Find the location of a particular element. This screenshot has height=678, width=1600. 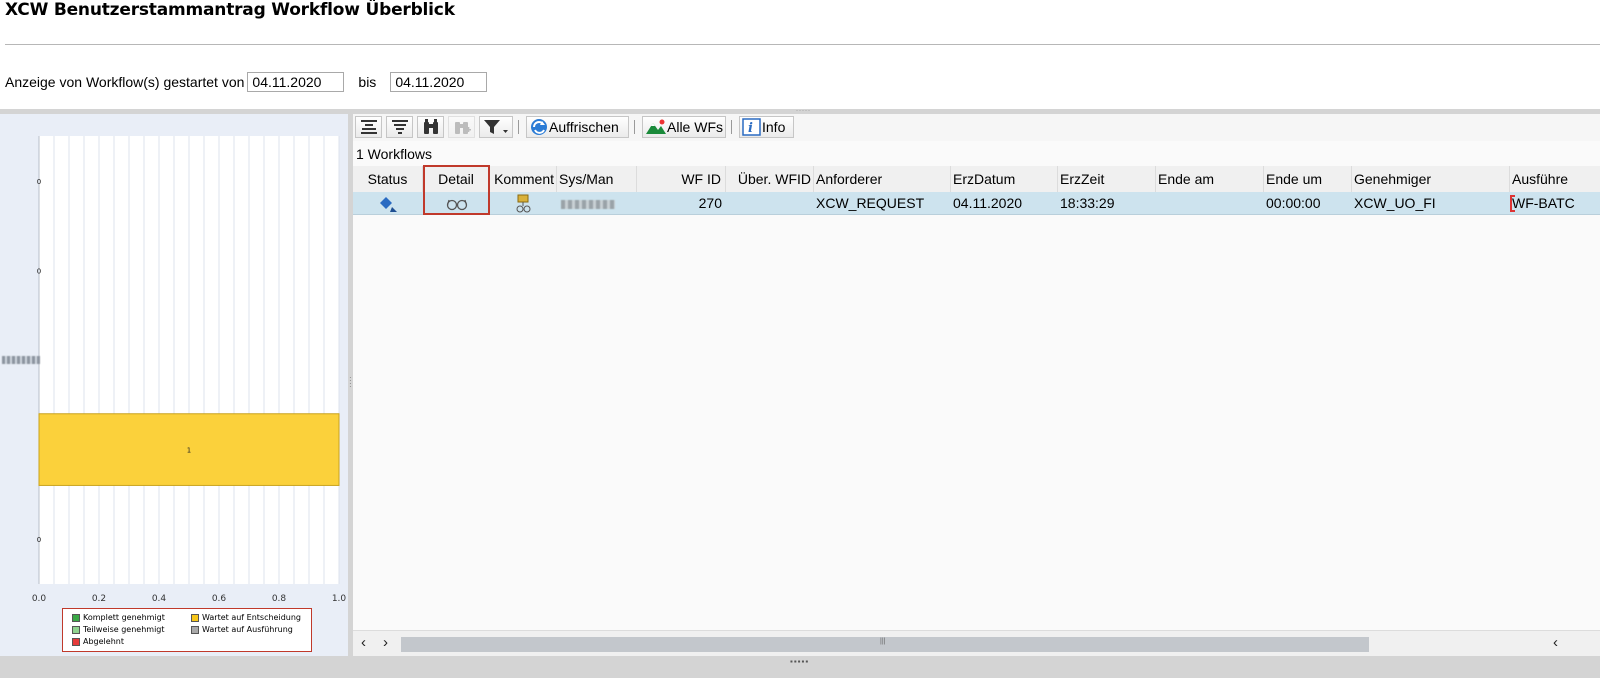

bottom-grip-icon: ▪▪▪▪▪ is located at coordinates (800, 661).